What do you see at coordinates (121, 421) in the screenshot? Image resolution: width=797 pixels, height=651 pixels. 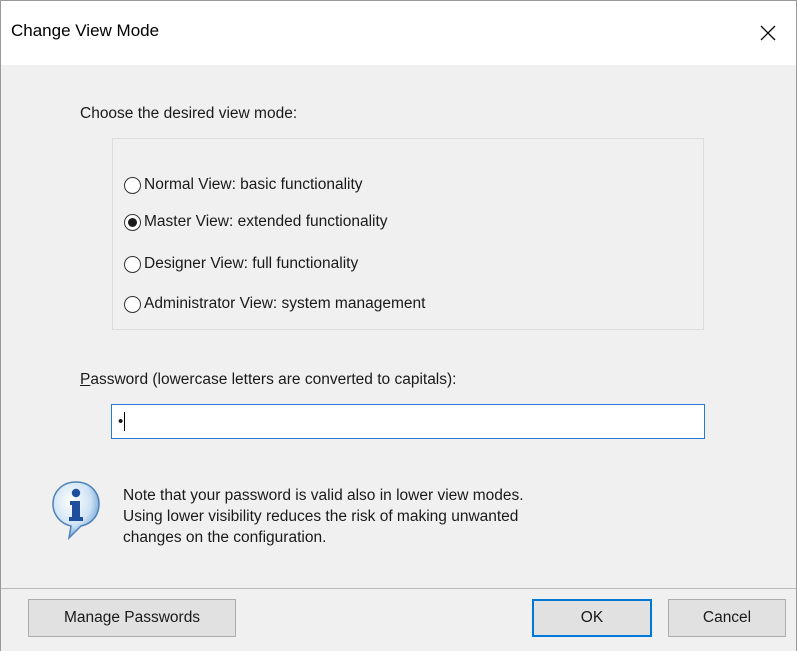 I see `password-value: •` at bounding box center [121, 421].